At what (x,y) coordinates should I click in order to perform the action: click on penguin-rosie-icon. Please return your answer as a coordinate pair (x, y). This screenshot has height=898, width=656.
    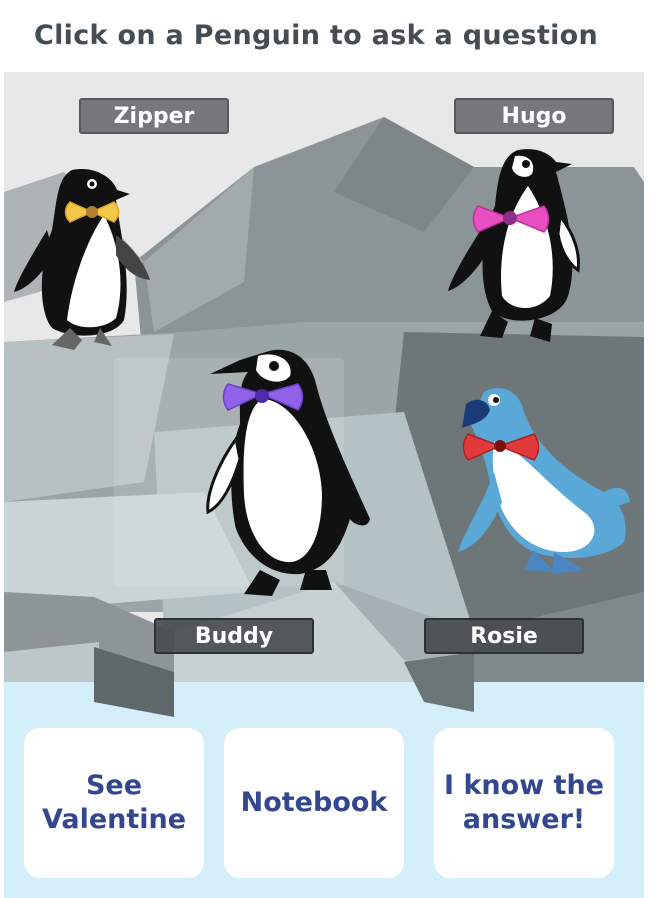
    Looking at the image, I should click on (544, 481).